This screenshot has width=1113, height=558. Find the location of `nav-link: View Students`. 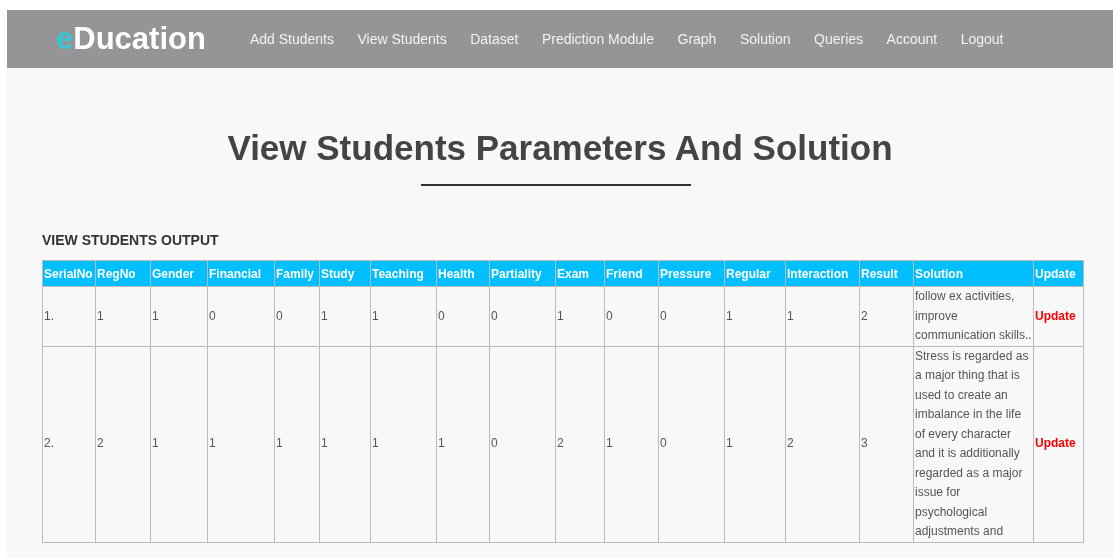

nav-link: View Students is located at coordinates (402, 39).